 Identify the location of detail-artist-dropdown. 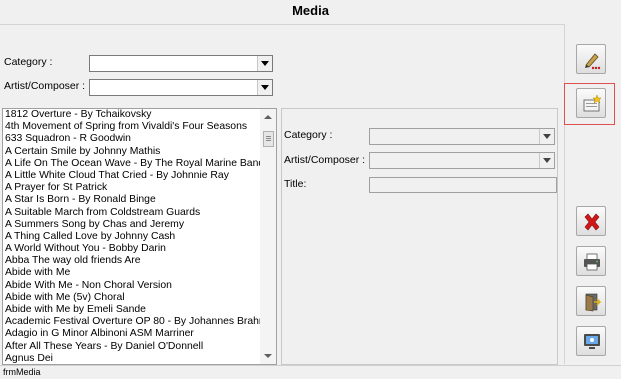
(462, 160).